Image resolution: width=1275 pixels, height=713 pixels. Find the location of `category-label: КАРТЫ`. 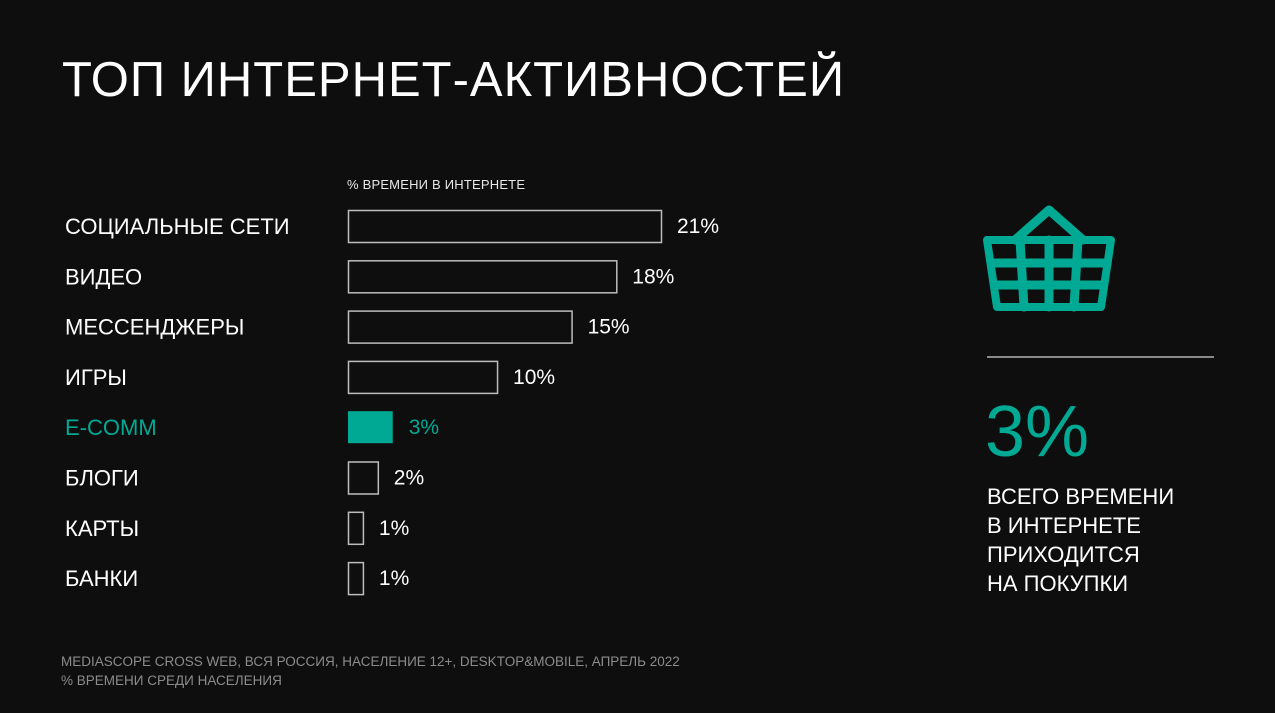

category-label: КАРТЫ is located at coordinates (102, 528).